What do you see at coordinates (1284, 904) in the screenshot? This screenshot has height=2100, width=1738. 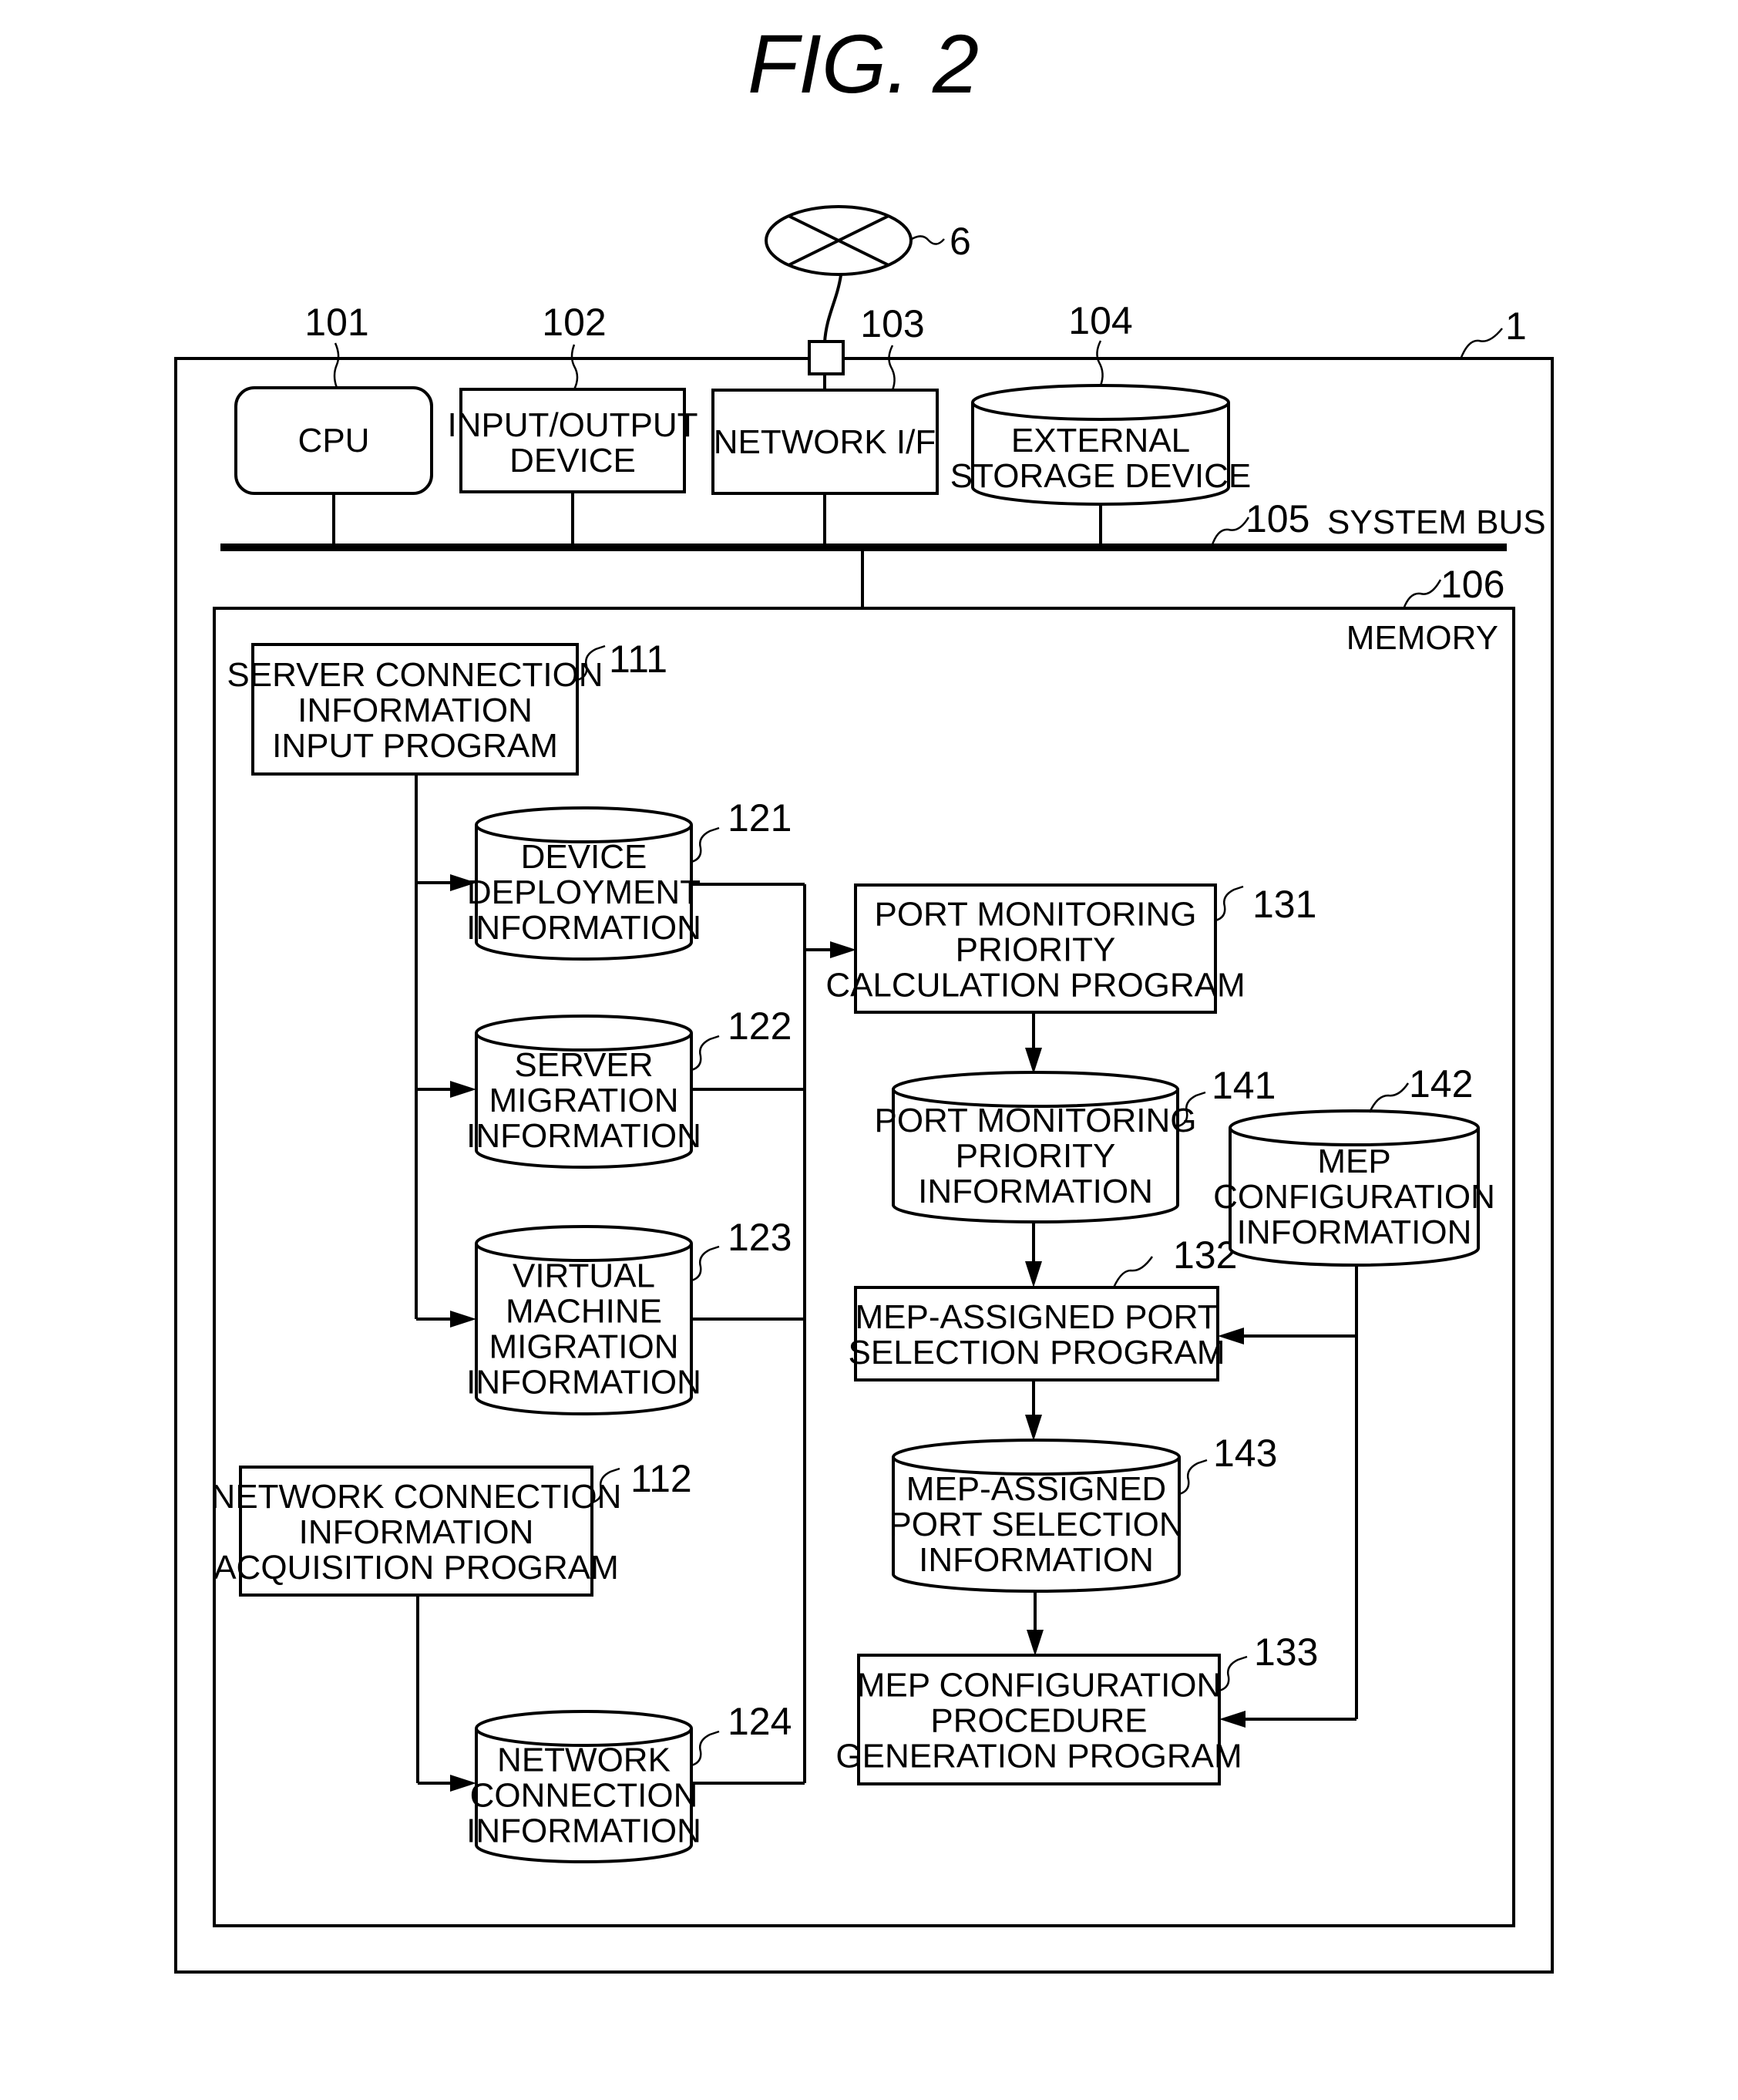 I see `ref-label-131: 131` at bounding box center [1284, 904].